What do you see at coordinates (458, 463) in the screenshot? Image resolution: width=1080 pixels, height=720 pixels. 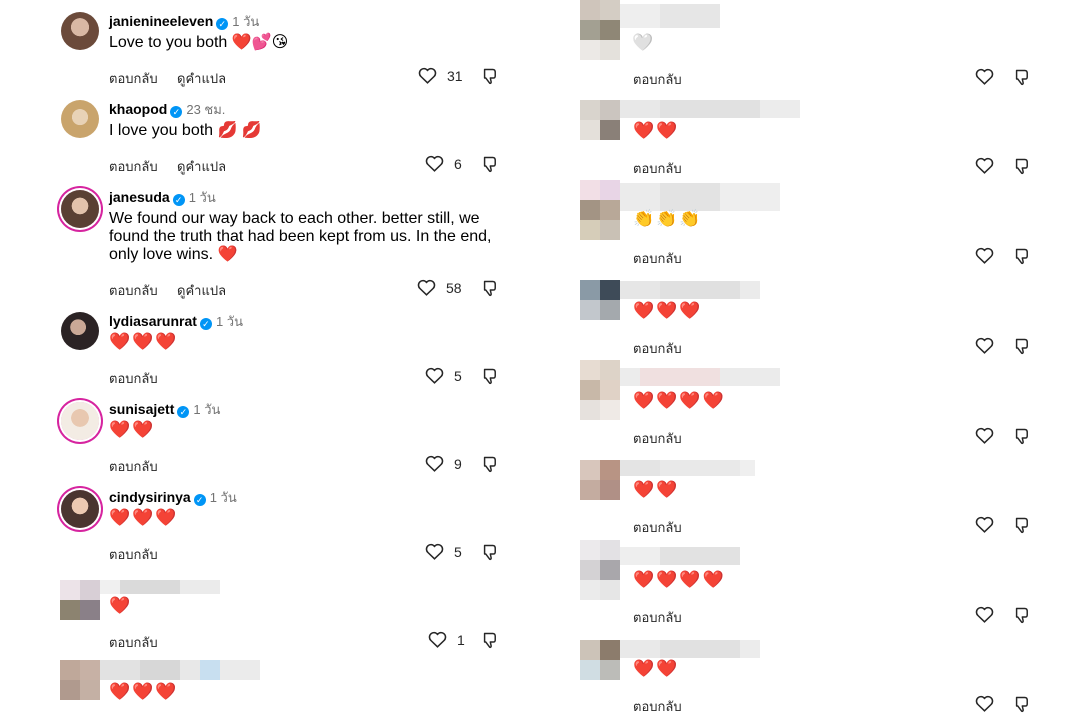 I see `like-count: 9` at bounding box center [458, 463].